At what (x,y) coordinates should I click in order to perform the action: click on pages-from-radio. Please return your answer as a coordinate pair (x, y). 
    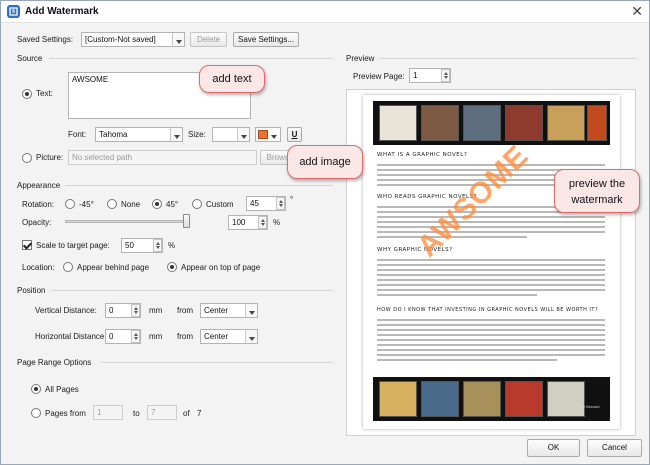
    Looking at the image, I should click on (36, 413).